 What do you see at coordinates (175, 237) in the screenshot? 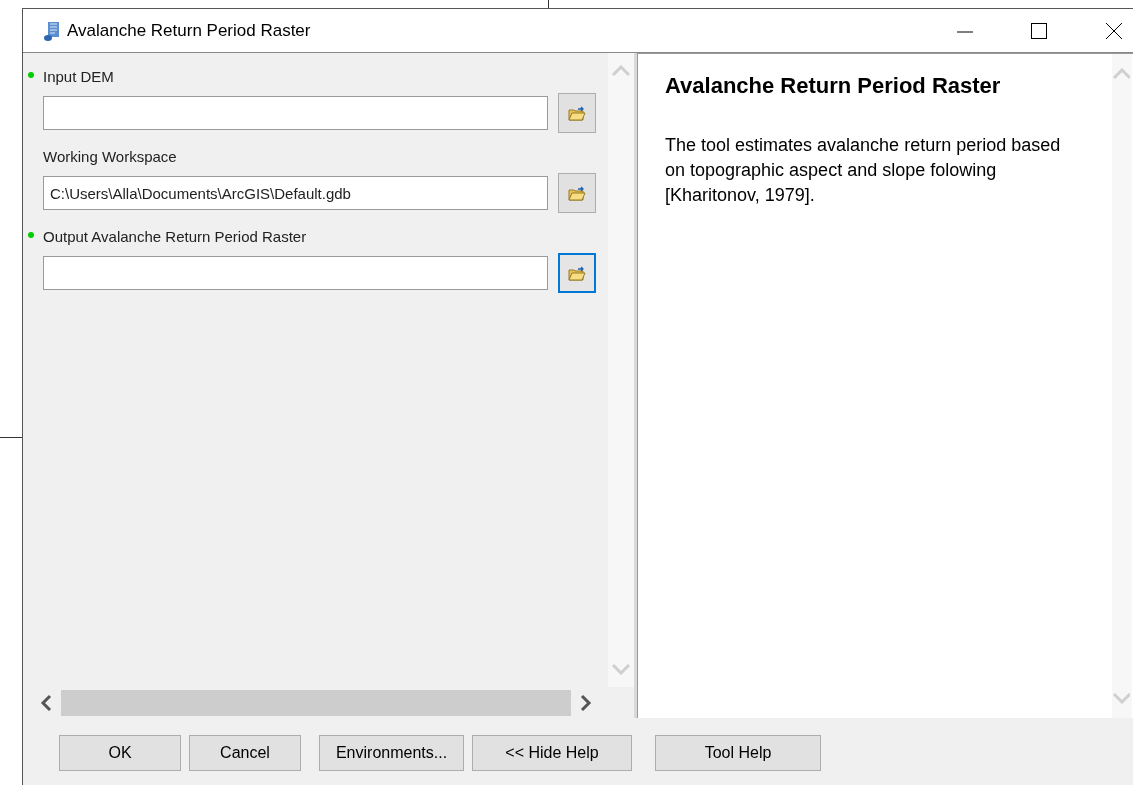
I see `field-label: Output Avalanche Return Period Raster` at bounding box center [175, 237].